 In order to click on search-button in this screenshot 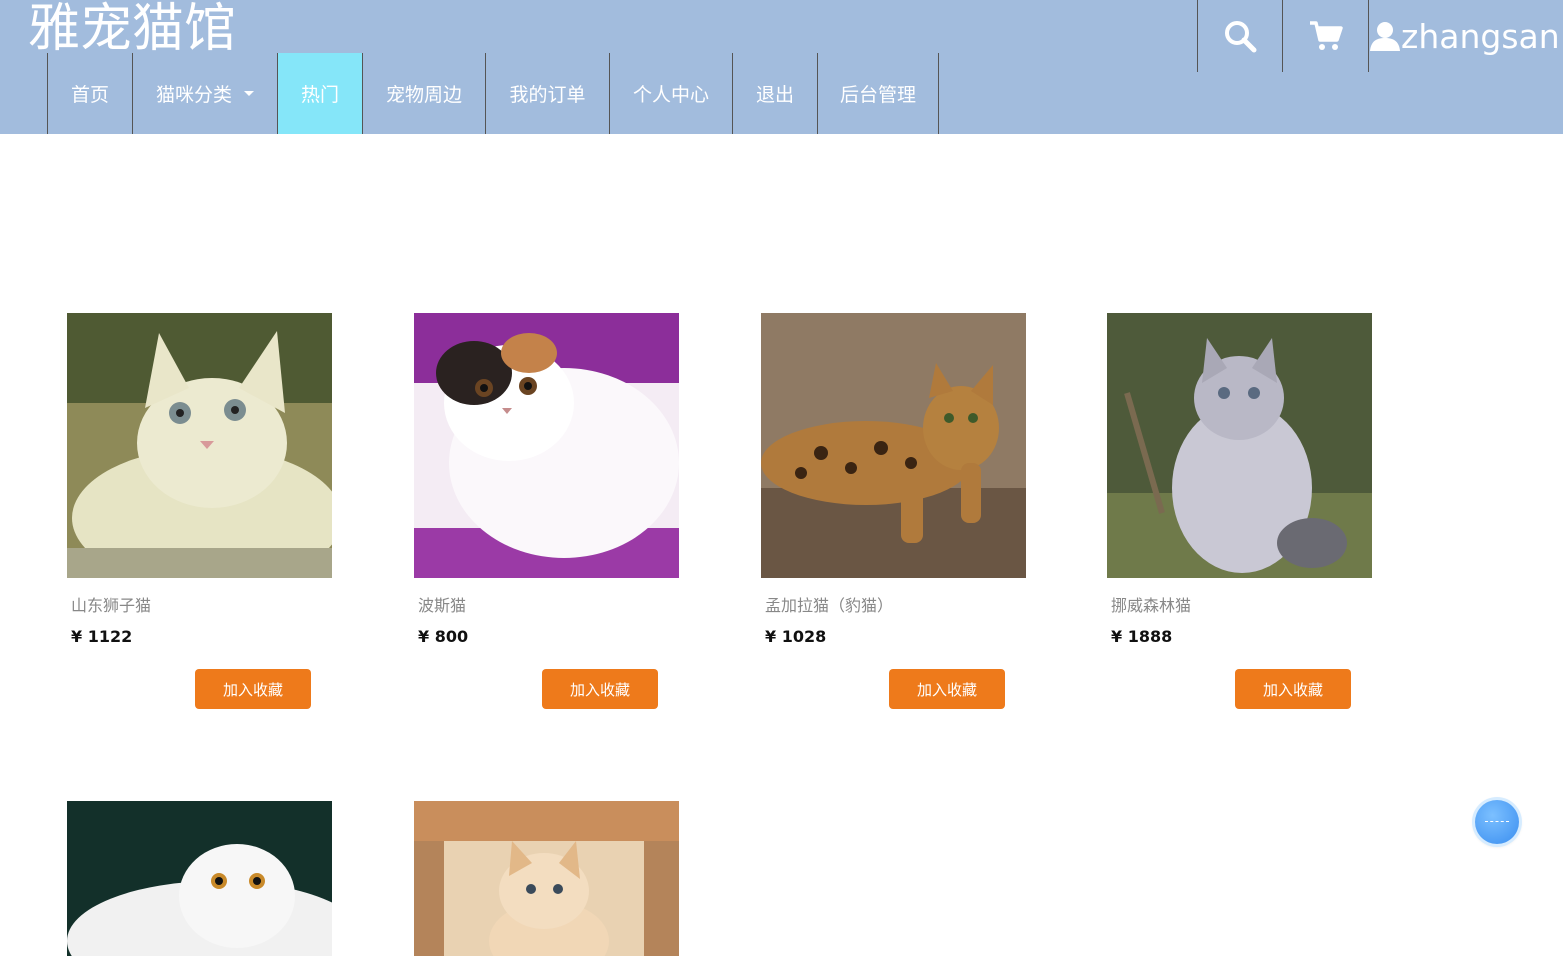, I will do `click(1239, 36)`.